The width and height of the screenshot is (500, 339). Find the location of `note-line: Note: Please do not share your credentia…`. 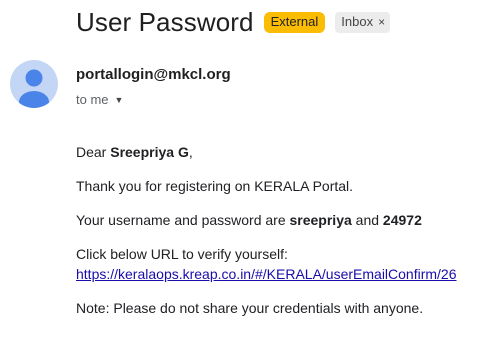

note-line: Note: Please do not share your credentia… is located at coordinates (250, 308).